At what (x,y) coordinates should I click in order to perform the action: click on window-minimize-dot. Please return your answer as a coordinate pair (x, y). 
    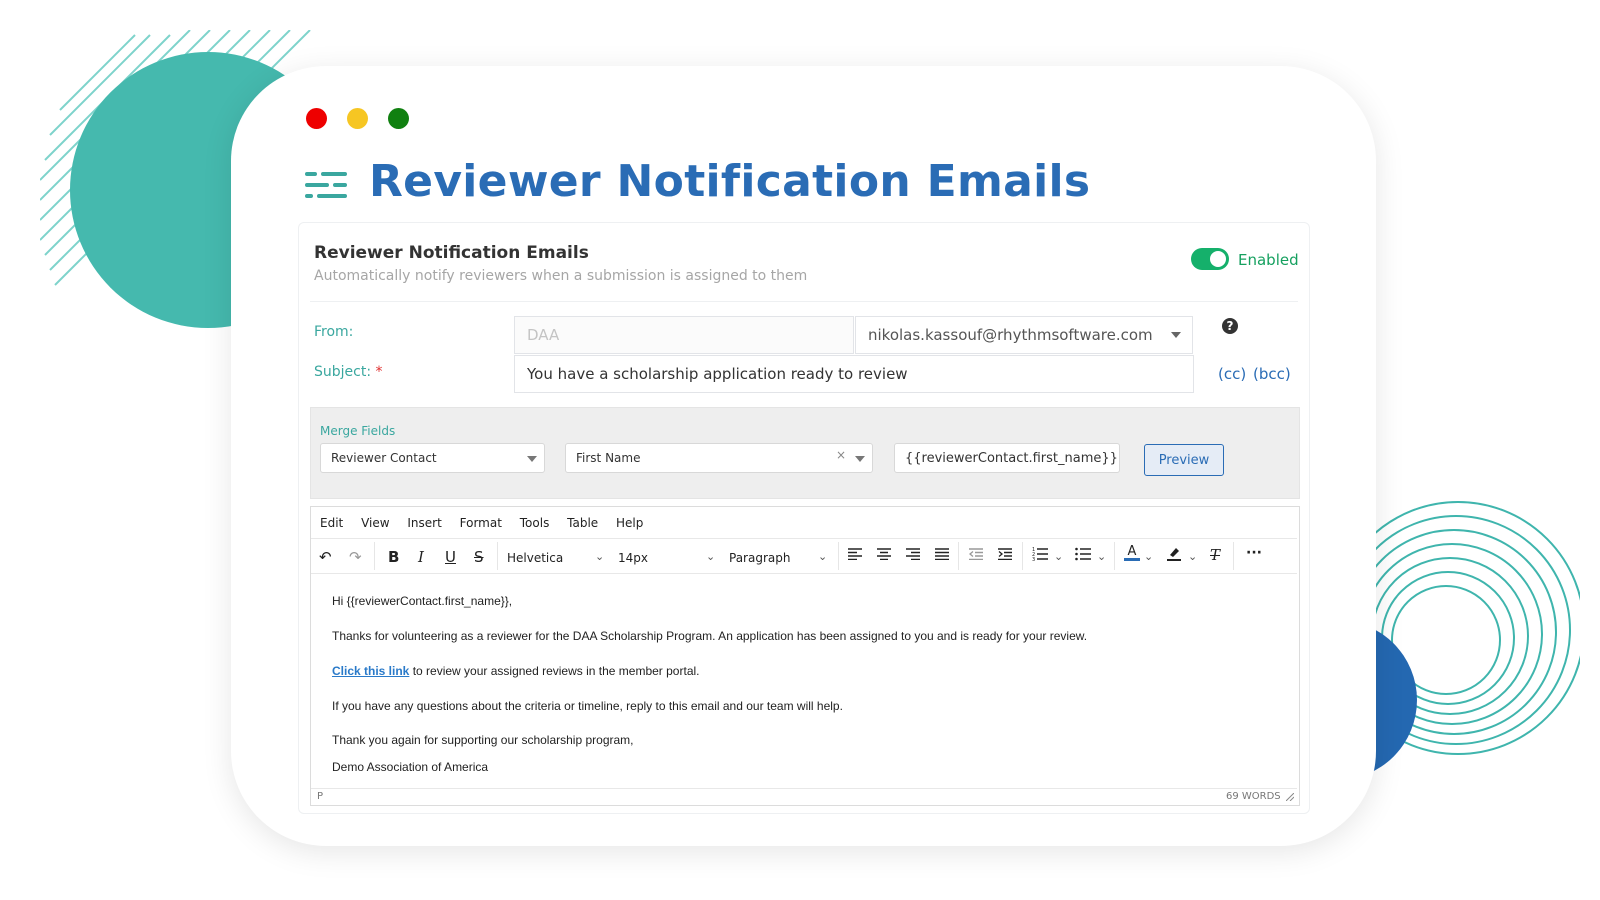
    Looking at the image, I should click on (357, 118).